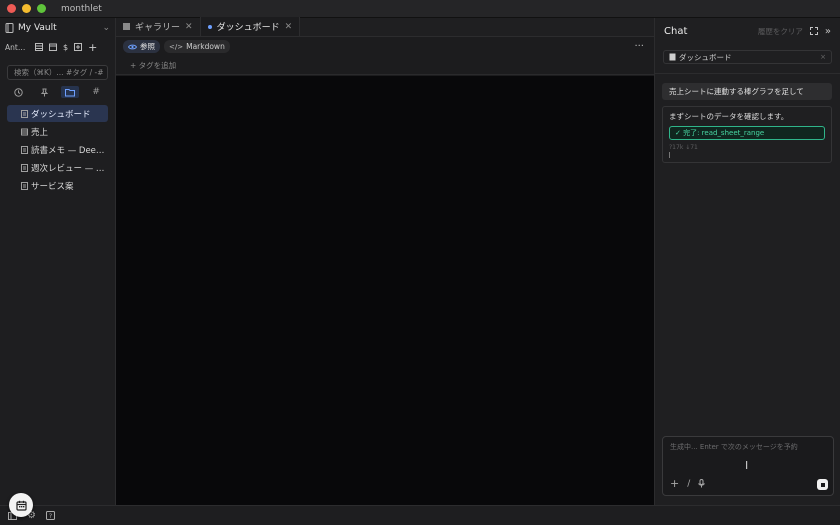 The height and width of the screenshot is (525, 840). I want to click on sidebar-item-dashboard: ダッシュボード, so click(57, 113).